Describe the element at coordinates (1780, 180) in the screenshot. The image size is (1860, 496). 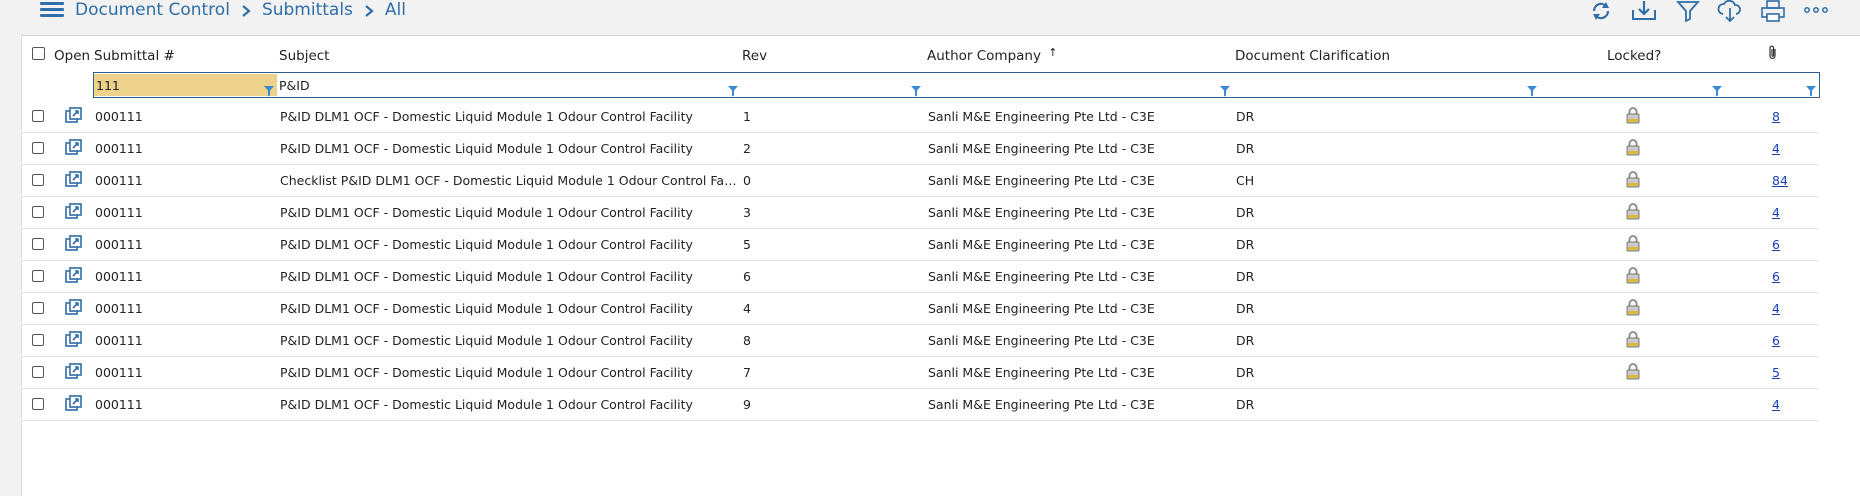
I see `attachments-count-link: 84` at that location.